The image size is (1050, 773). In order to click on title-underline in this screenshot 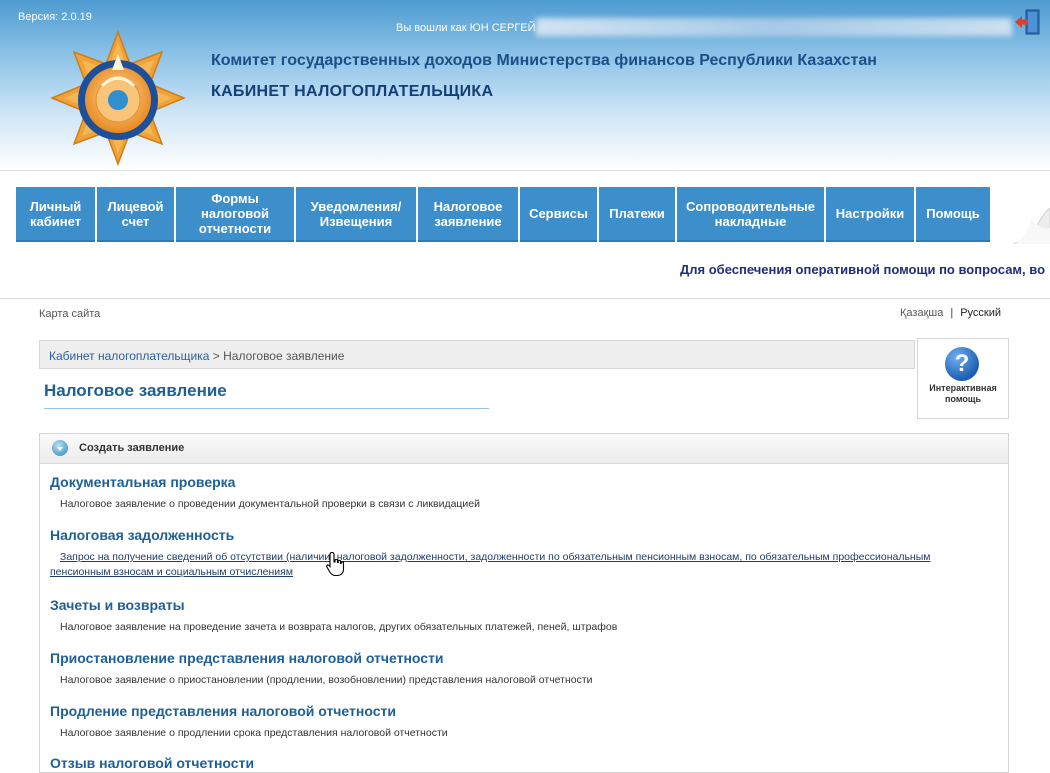, I will do `click(266, 408)`.